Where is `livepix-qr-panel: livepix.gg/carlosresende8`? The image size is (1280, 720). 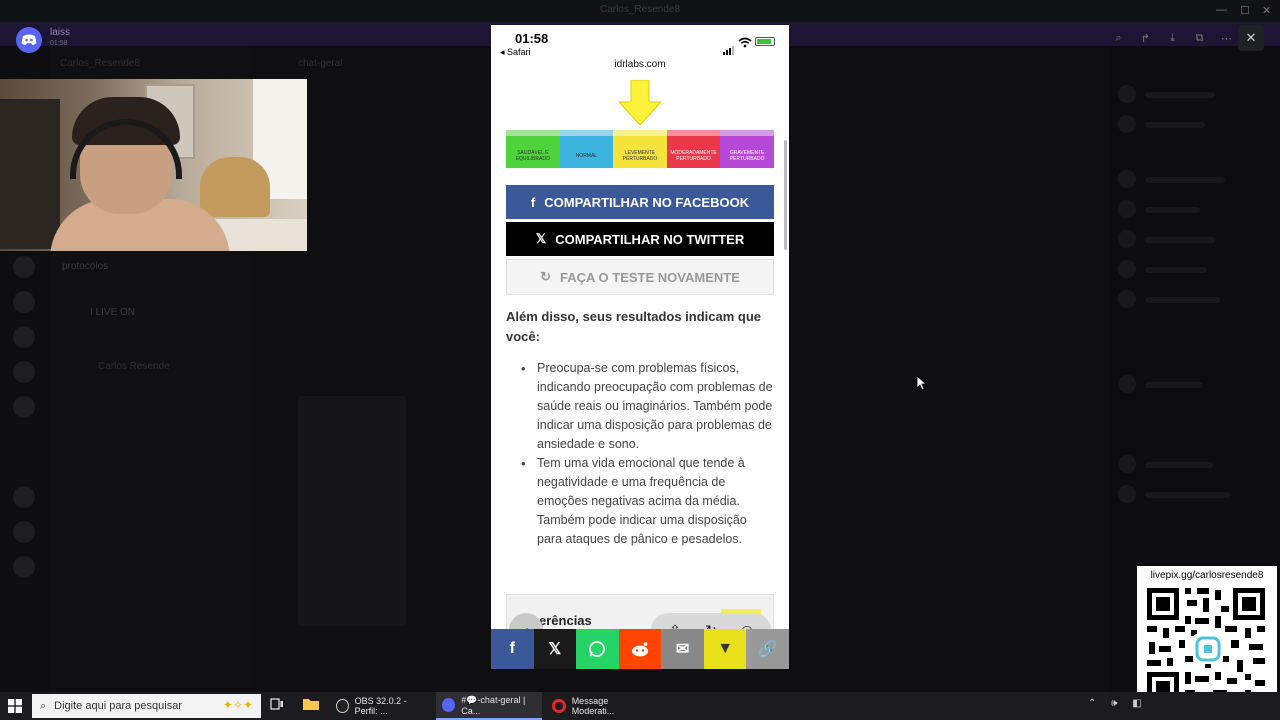 livepix-qr-panel: livepix.gg/carlosresende8 is located at coordinates (1207, 639).